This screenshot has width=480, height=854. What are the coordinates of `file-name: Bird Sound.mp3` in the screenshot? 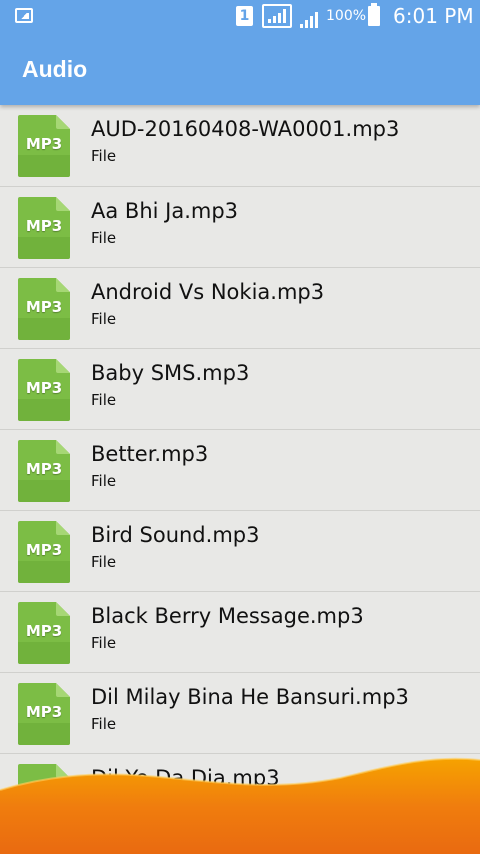 It's located at (175, 535).